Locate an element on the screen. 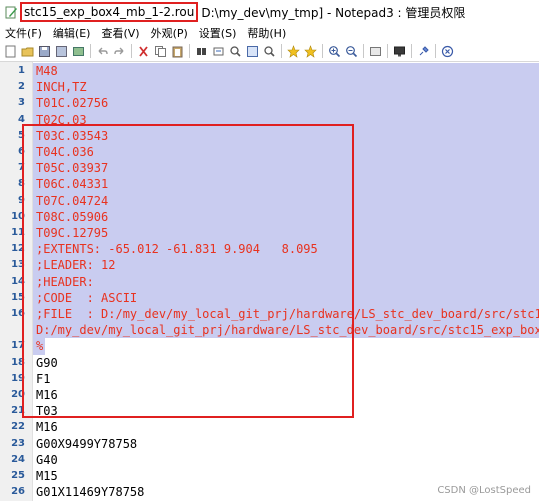  code-line: 8 T06C.04331 is located at coordinates (269, 184).